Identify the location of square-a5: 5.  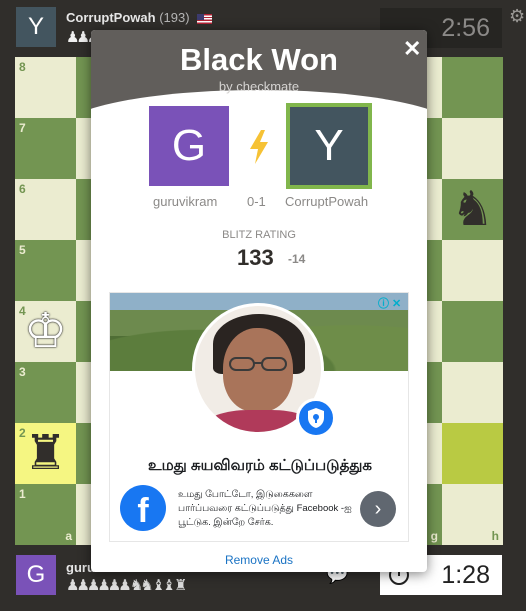
(45, 270).